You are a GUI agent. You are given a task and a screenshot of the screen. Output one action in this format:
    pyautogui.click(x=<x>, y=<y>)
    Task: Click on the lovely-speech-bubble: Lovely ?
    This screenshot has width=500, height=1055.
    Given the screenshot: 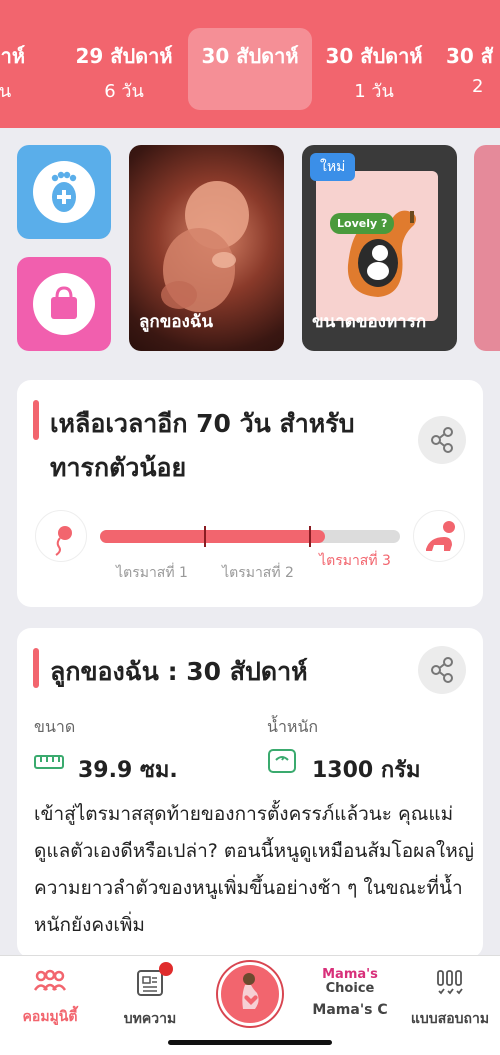 What is the action you would take?
    pyautogui.click(x=362, y=223)
    